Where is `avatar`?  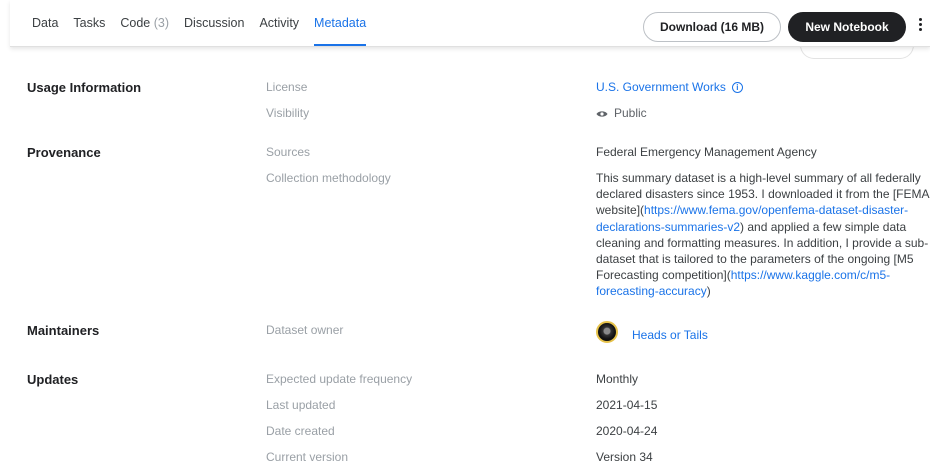
avatar is located at coordinates (607, 332).